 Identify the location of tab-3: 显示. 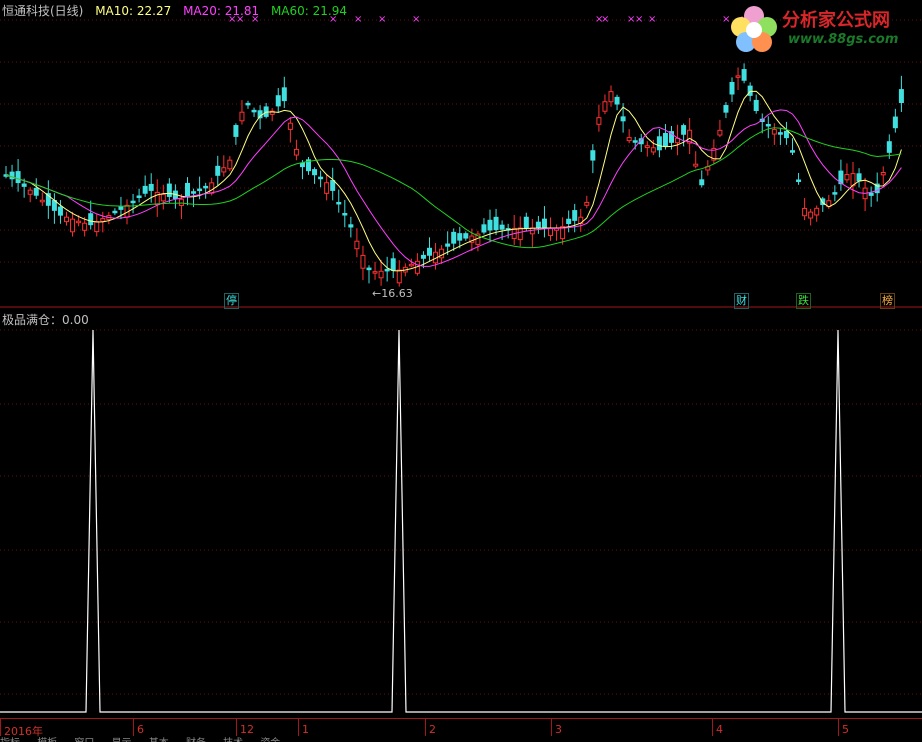
(122, 740).